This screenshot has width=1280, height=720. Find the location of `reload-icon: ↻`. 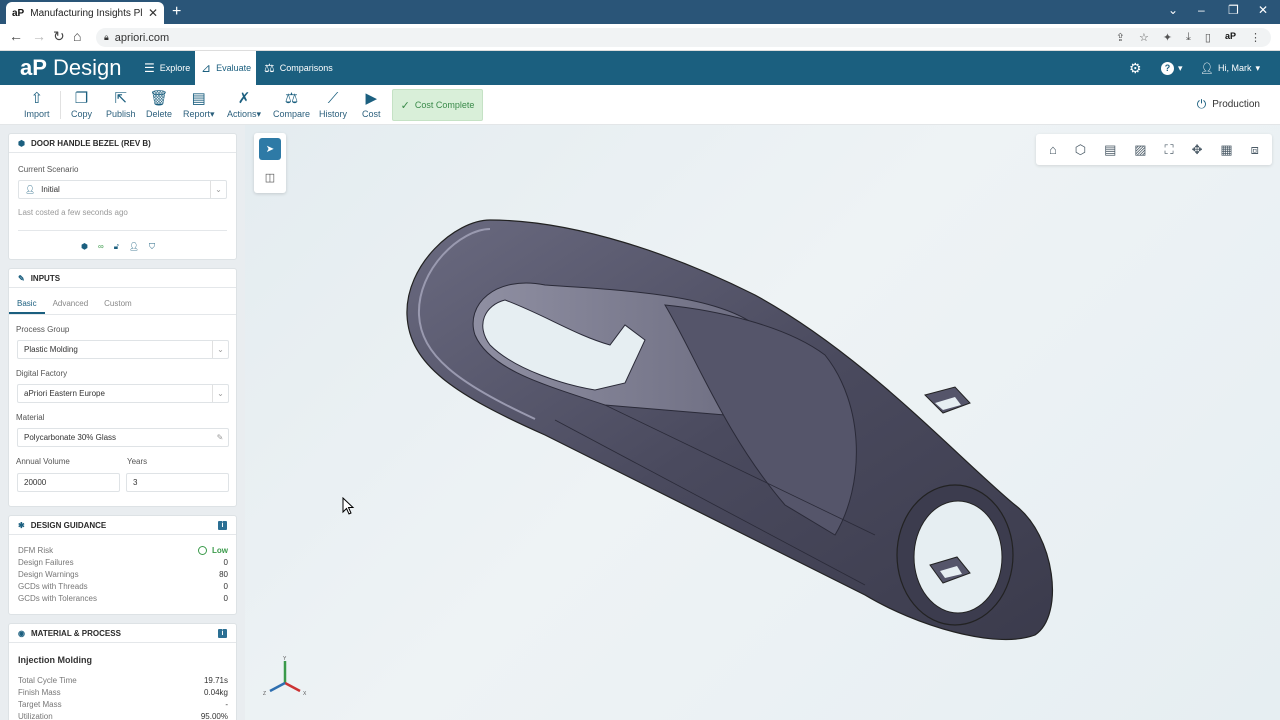

reload-icon: ↻ is located at coordinates (59, 36).